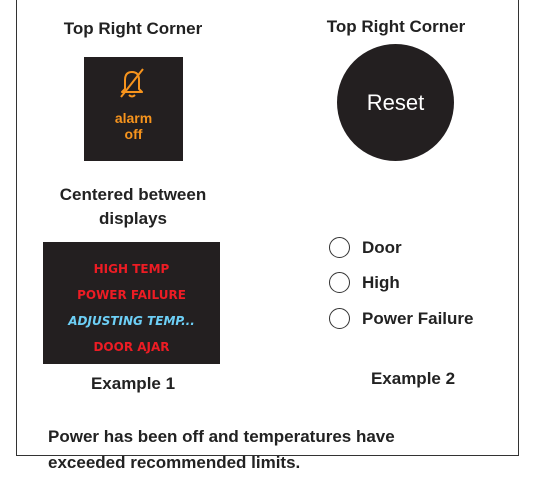 The image size is (541, 481). Describe the element at coordinates (133, 118) in the screenshot. I see `alarm-label: alarm` at that location.